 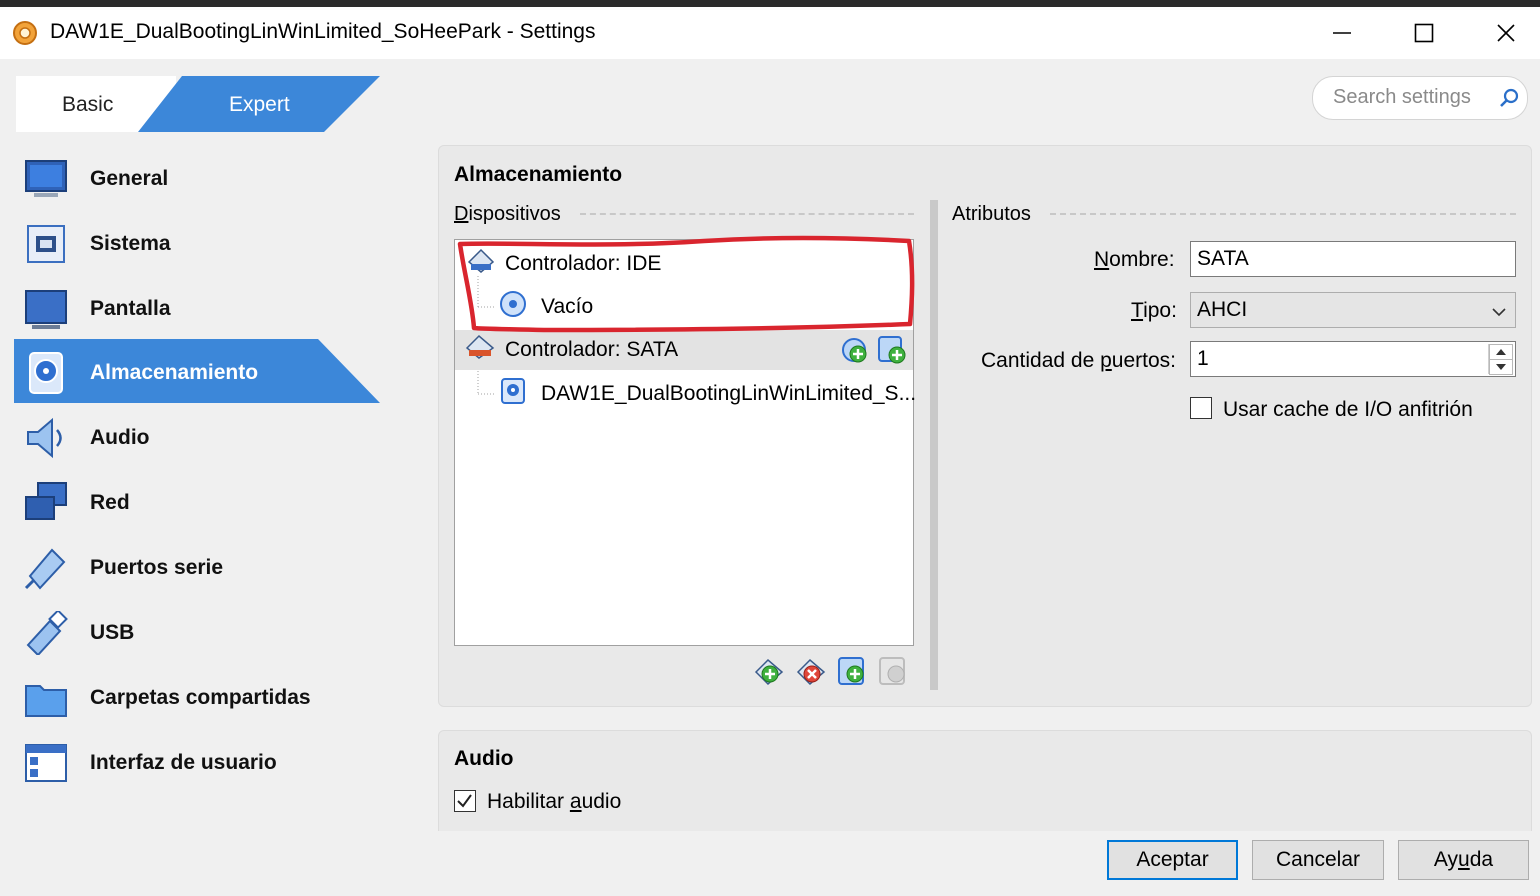 What do you see at coordinates (893, 674) in the screenshot?
I see `remove-attachment-icon` at bounding box center [893, 674].